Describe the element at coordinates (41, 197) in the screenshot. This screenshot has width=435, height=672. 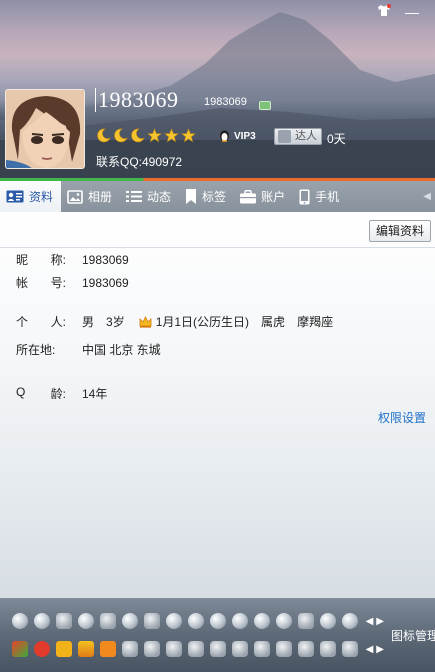
I see `tab-label: 资料` at that location.